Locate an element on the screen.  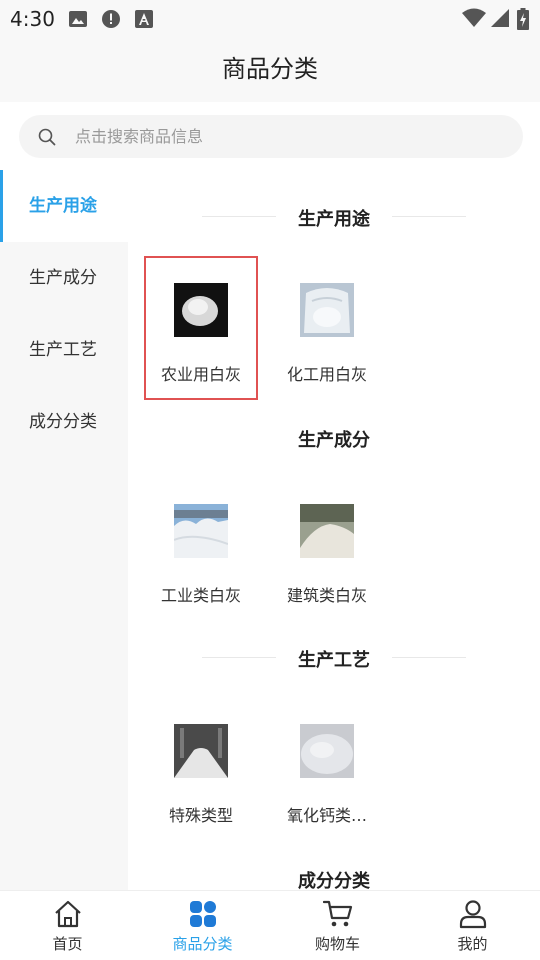
nav-item-cart: 购物车 is located at coordinates (337, 925).